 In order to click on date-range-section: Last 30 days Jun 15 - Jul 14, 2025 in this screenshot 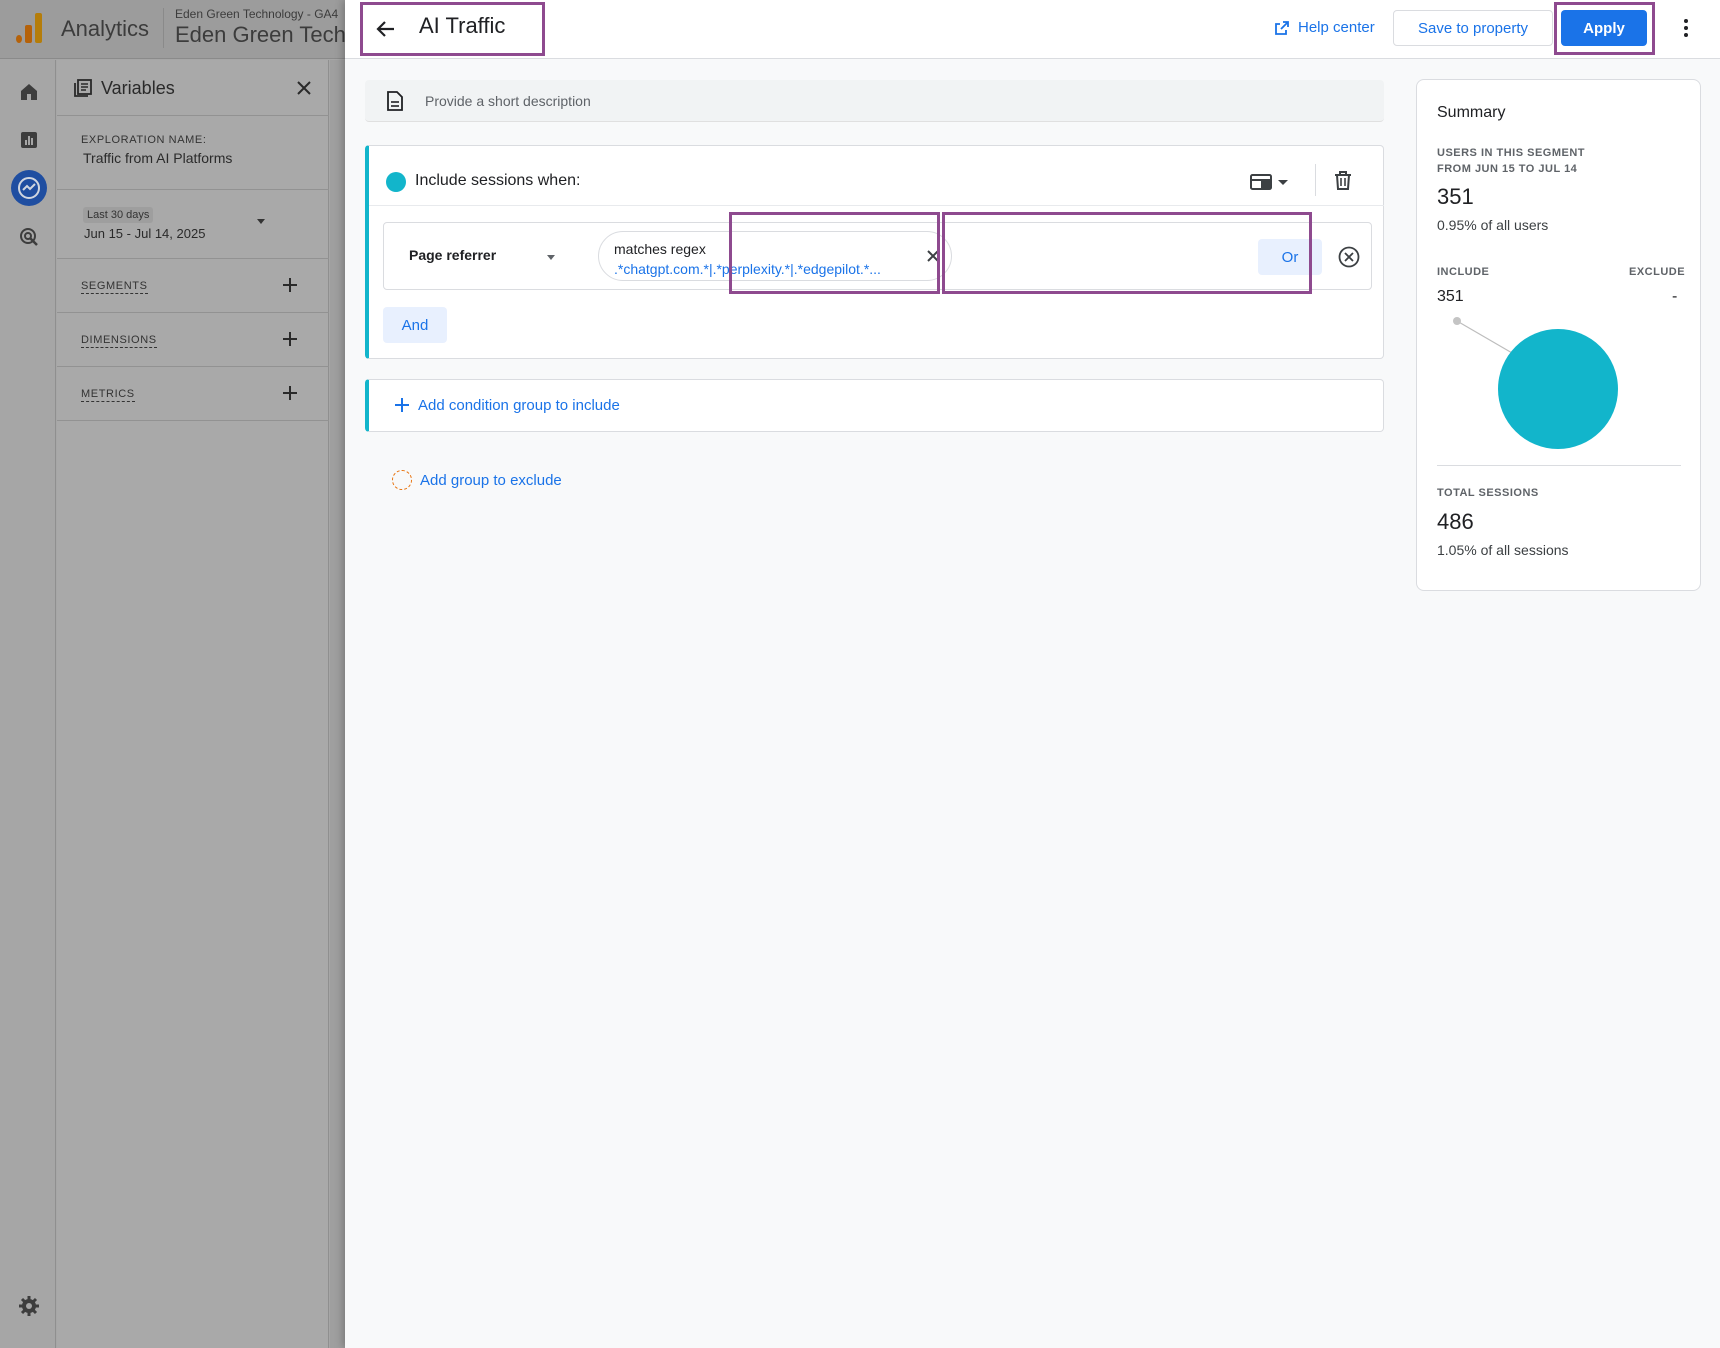, I will do `click(193, 225)`.